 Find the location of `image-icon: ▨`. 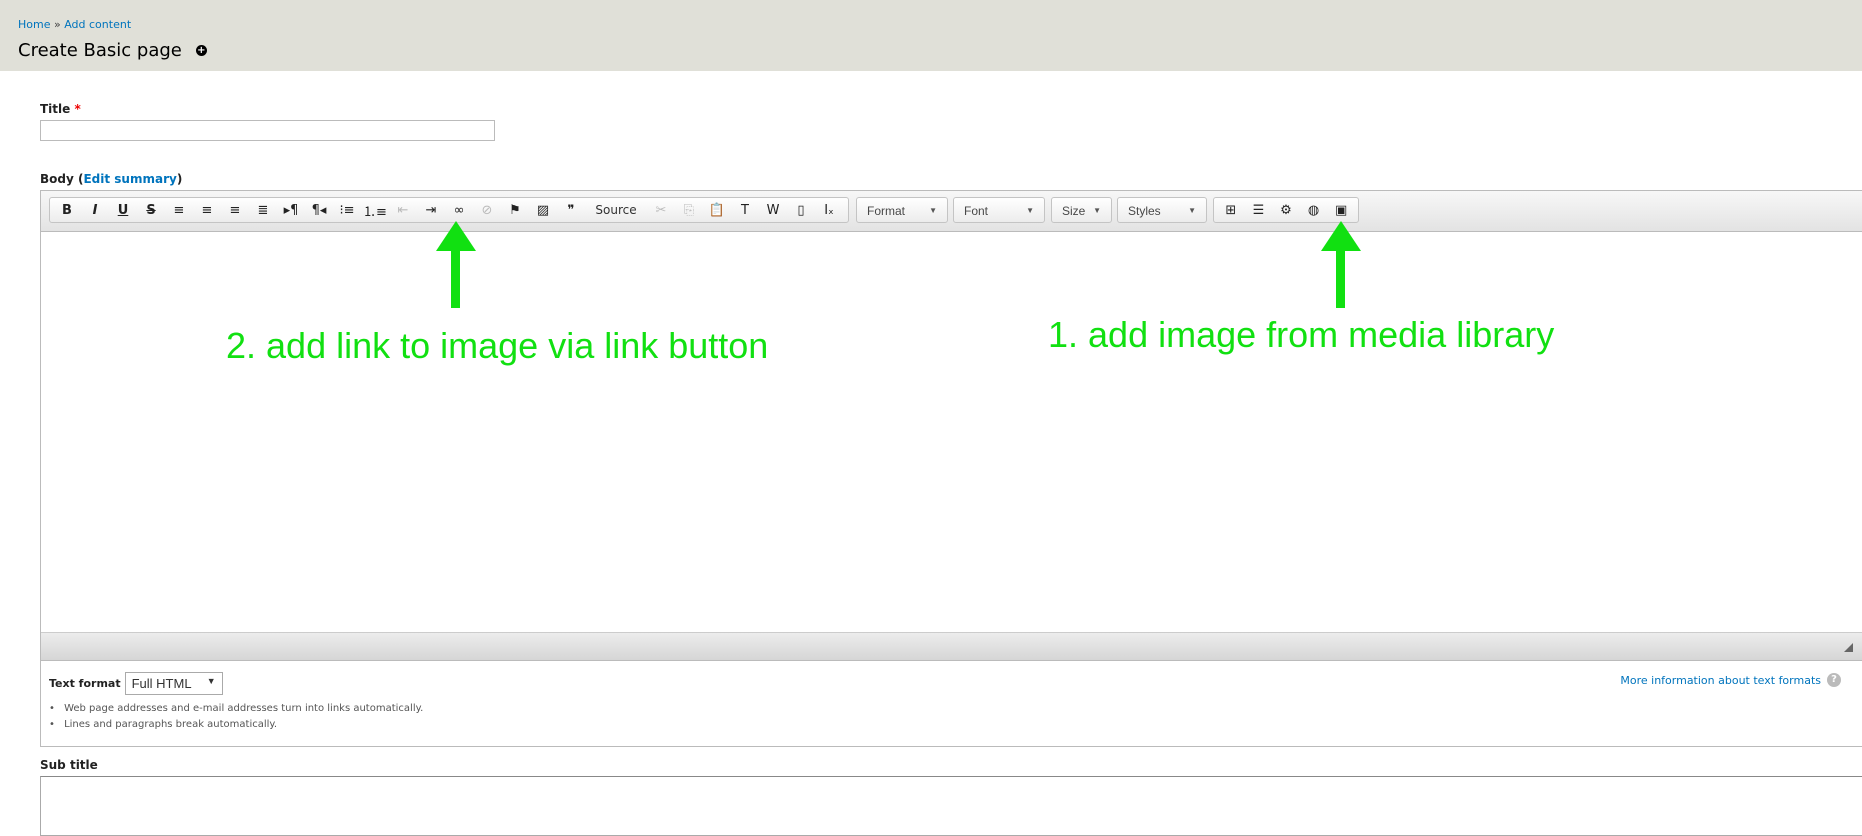

image-icon: ▨ is located at coordinates (543, 210).